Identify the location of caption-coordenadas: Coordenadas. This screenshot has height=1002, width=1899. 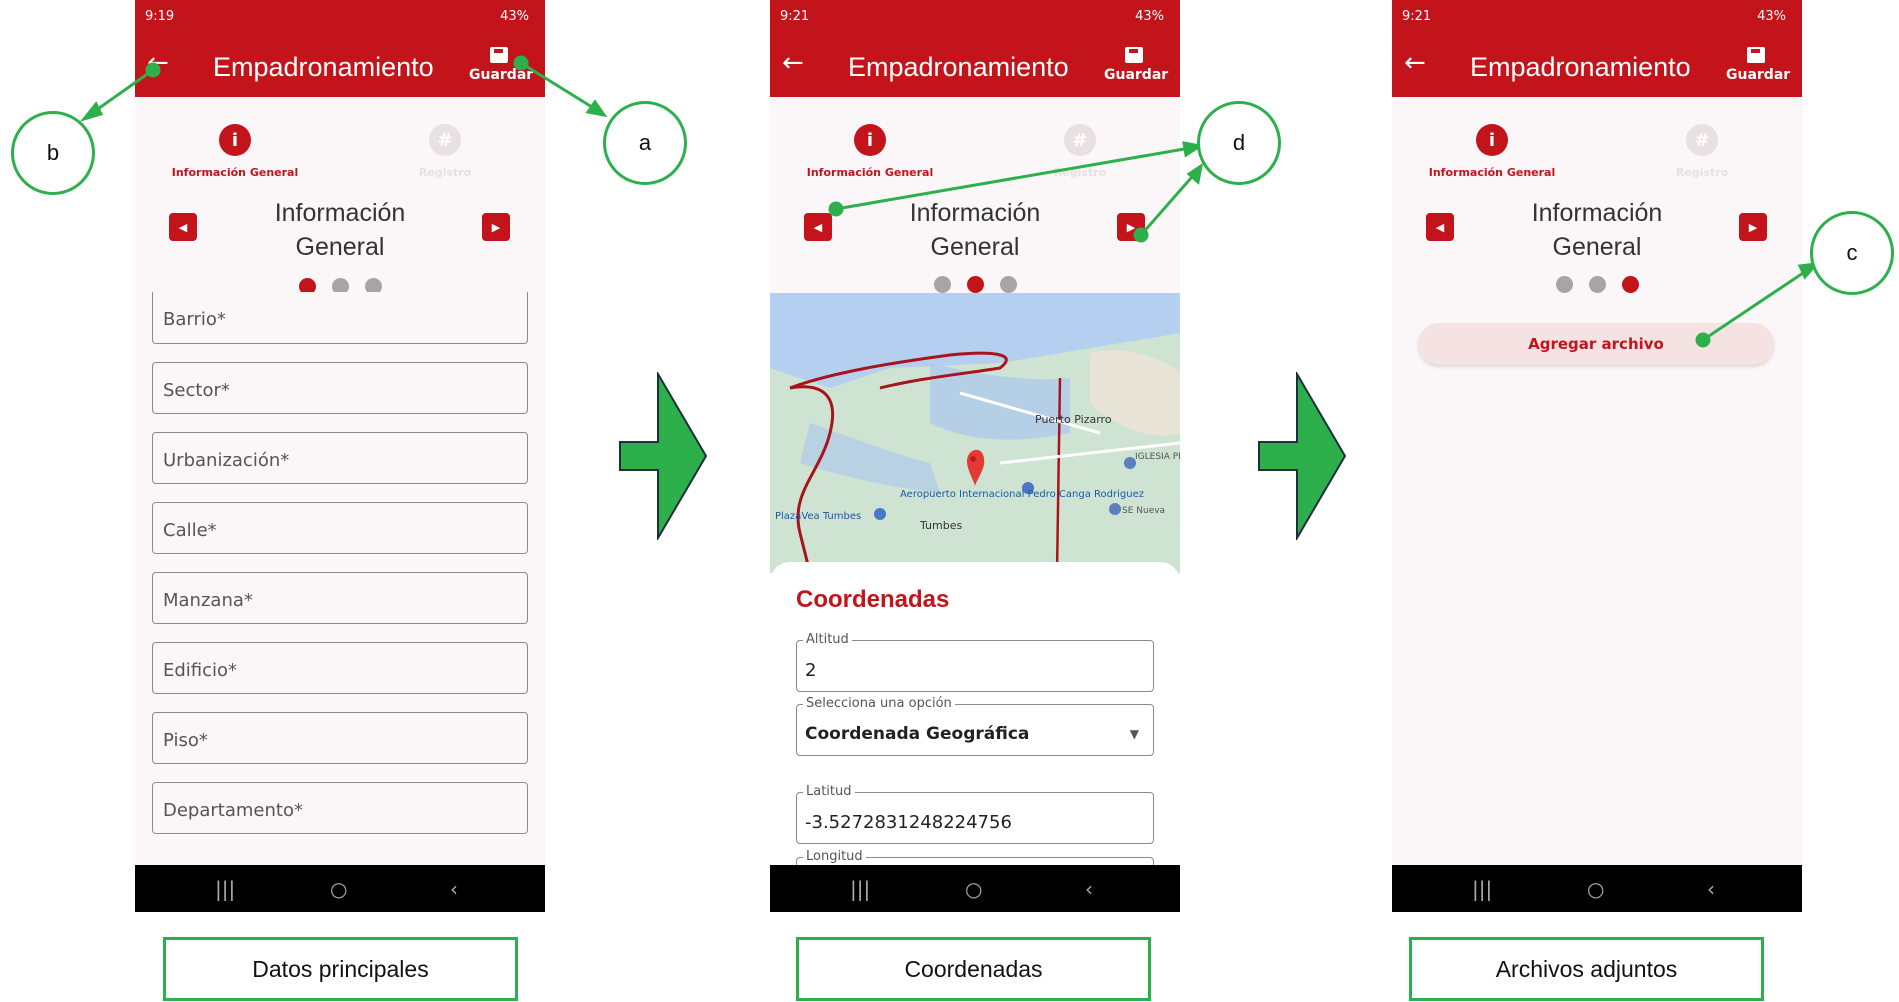
(973, 969).